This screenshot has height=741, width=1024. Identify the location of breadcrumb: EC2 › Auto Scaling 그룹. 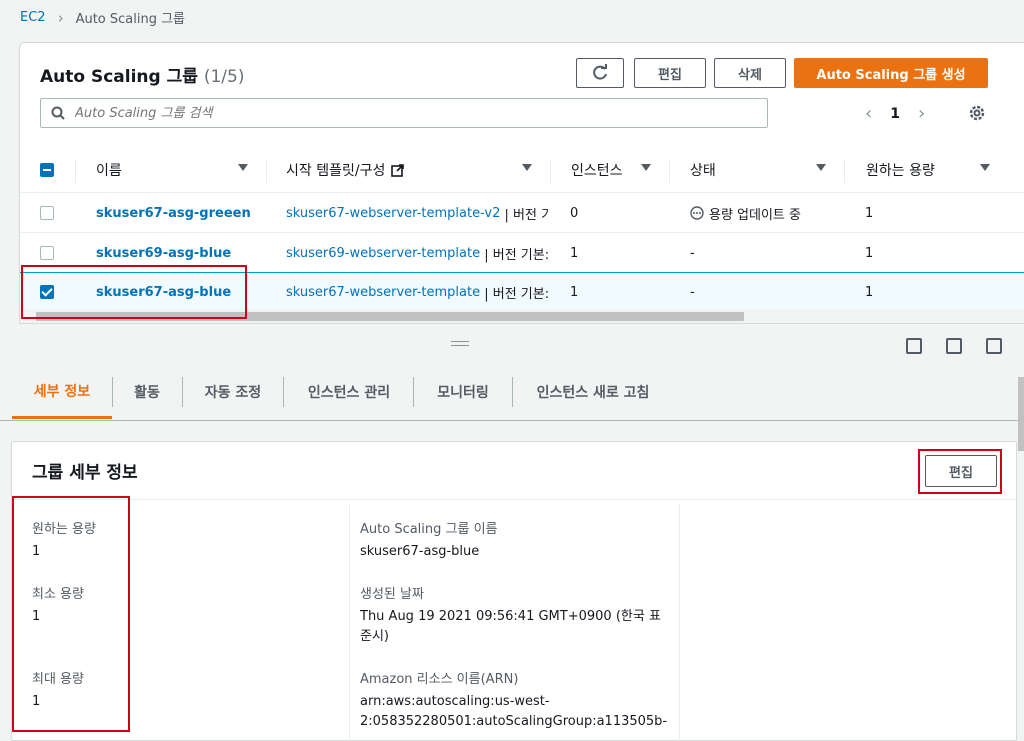
(103, 18).